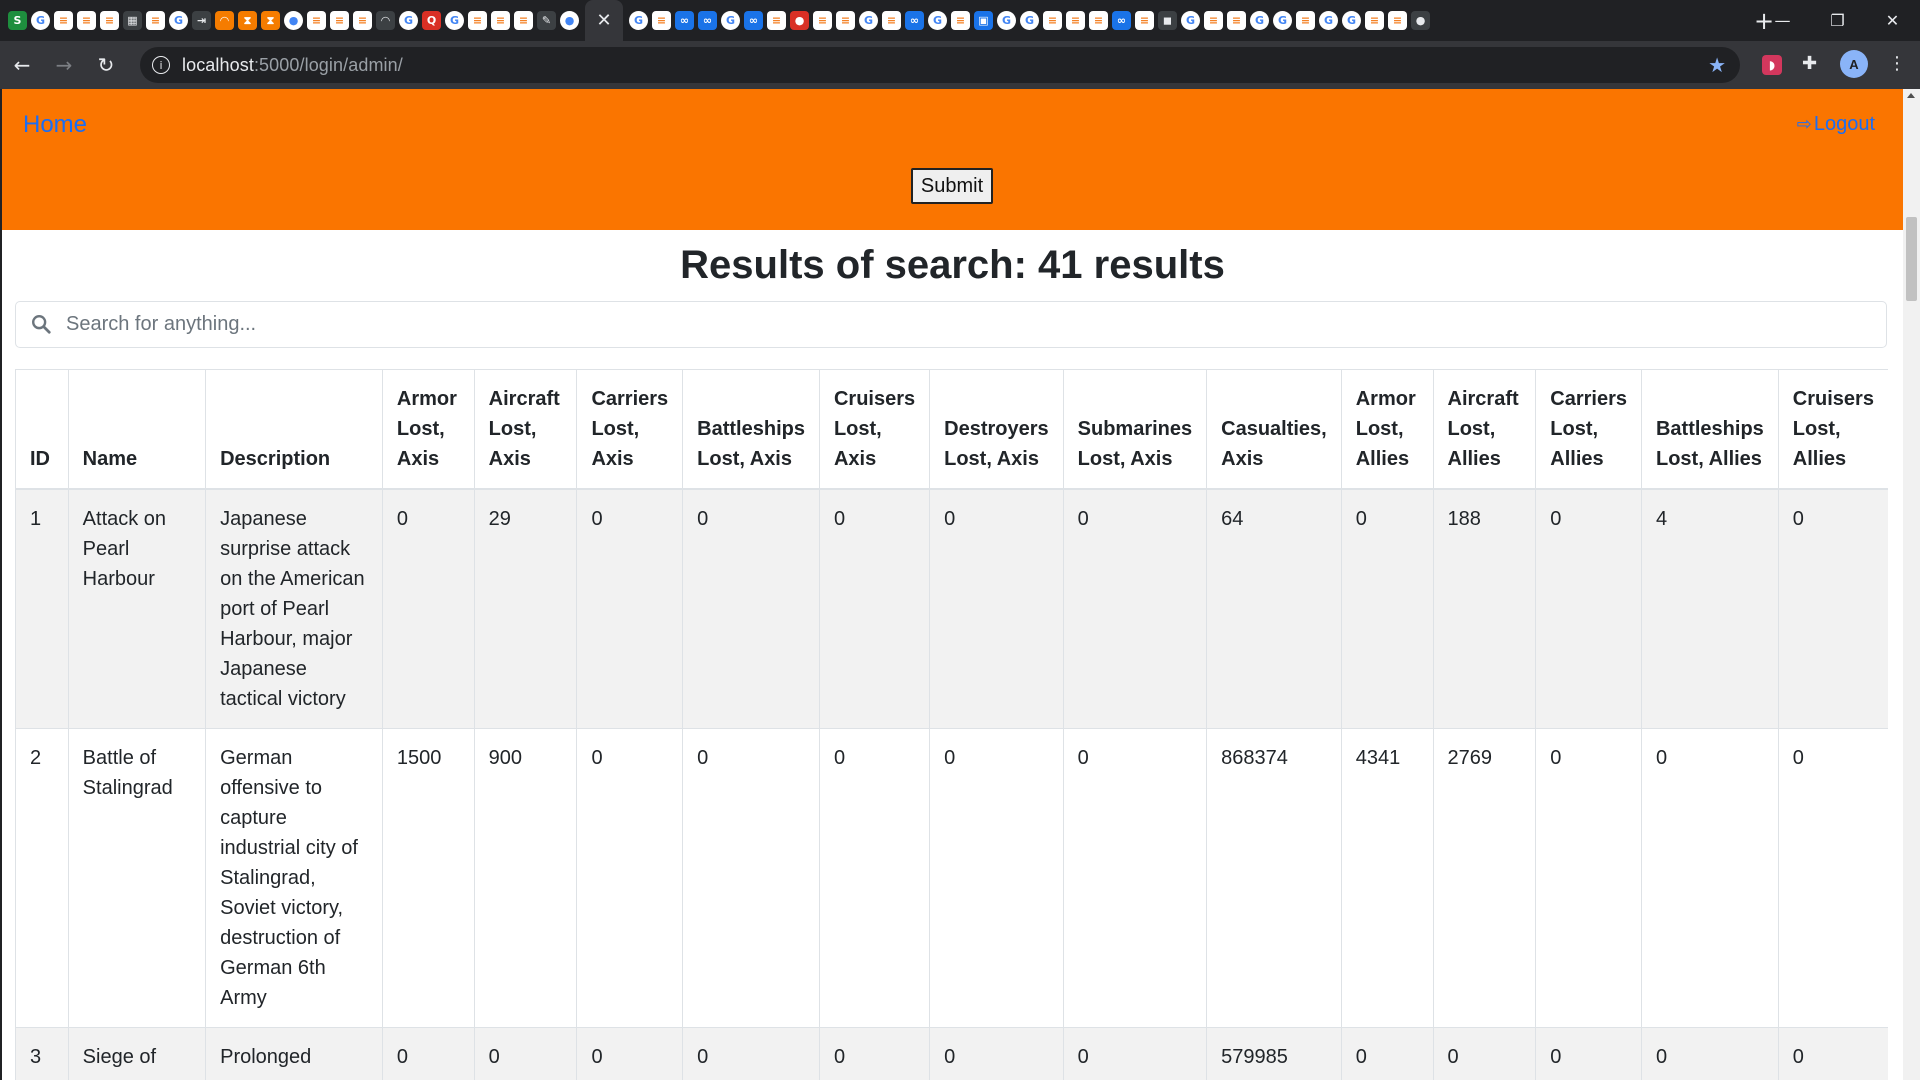 The image size is (1920, 1080). I want to click on tab-icon: ●, so click(799, 20).